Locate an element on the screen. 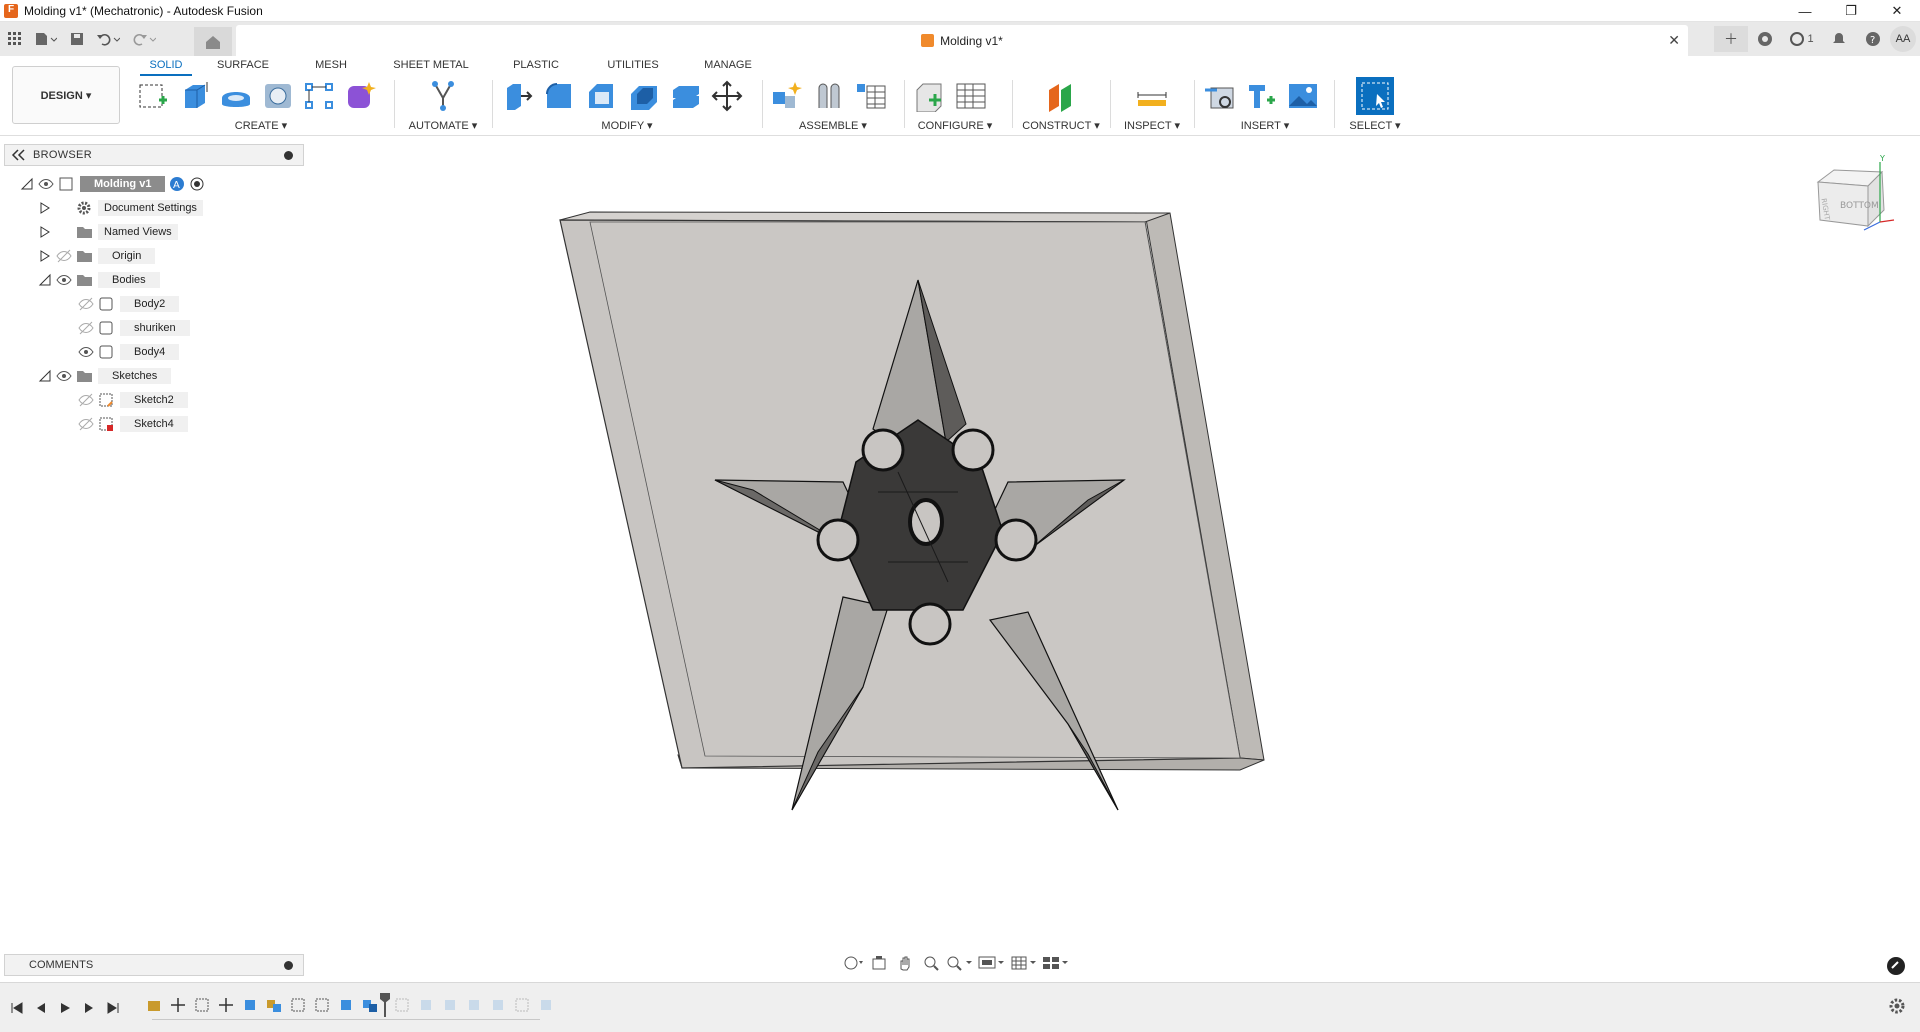 Image resolution: width=1920 pixels, height=1032 pixels. tree-root: Molding v1 A is located at coordinates (112, 184).